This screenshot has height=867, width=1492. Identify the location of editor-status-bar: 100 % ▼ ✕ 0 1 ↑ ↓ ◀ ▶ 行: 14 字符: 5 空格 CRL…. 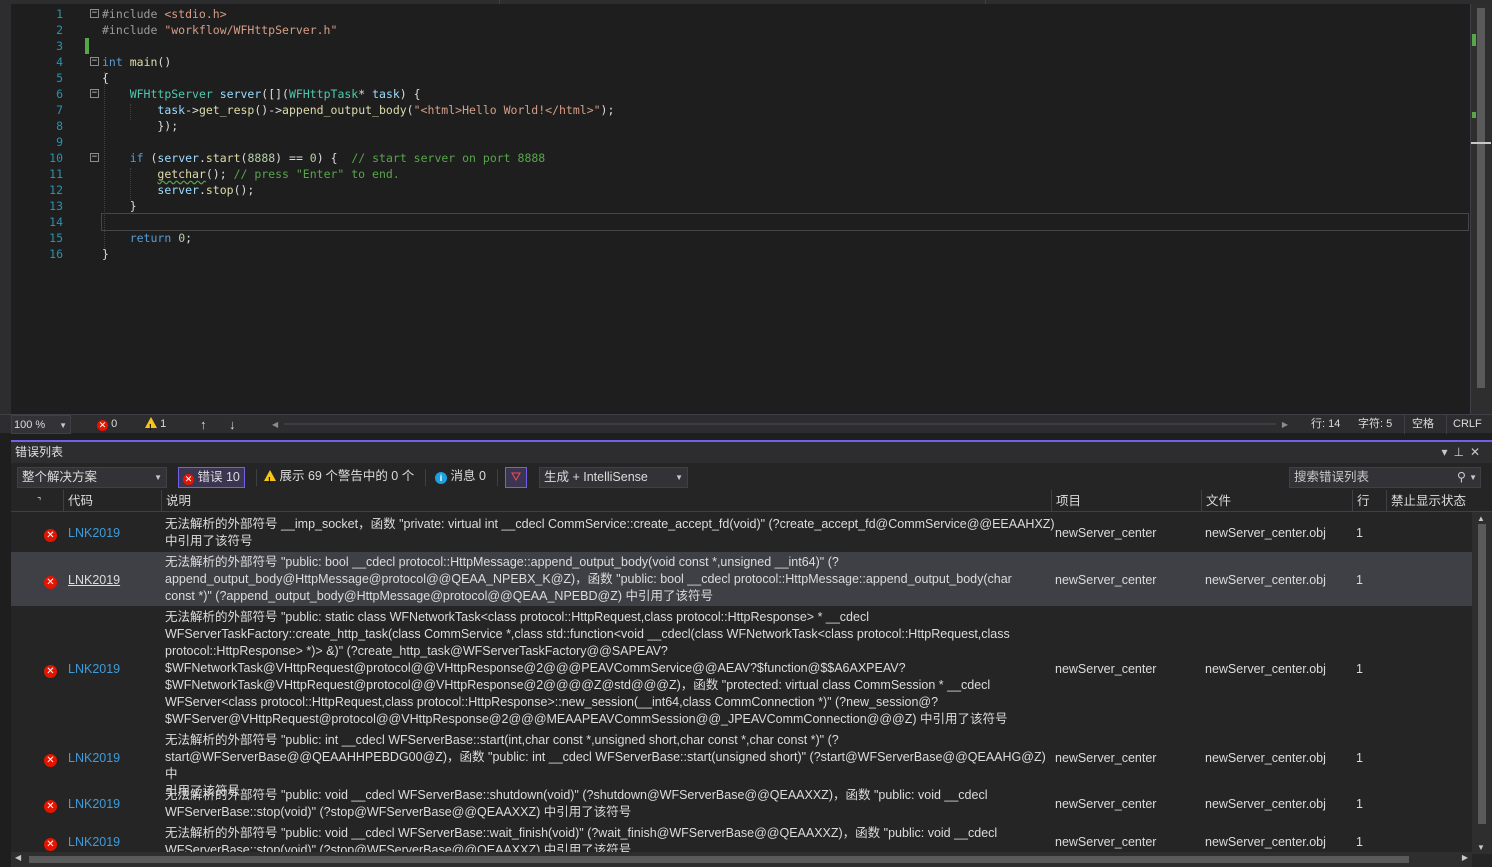
(746, 425).